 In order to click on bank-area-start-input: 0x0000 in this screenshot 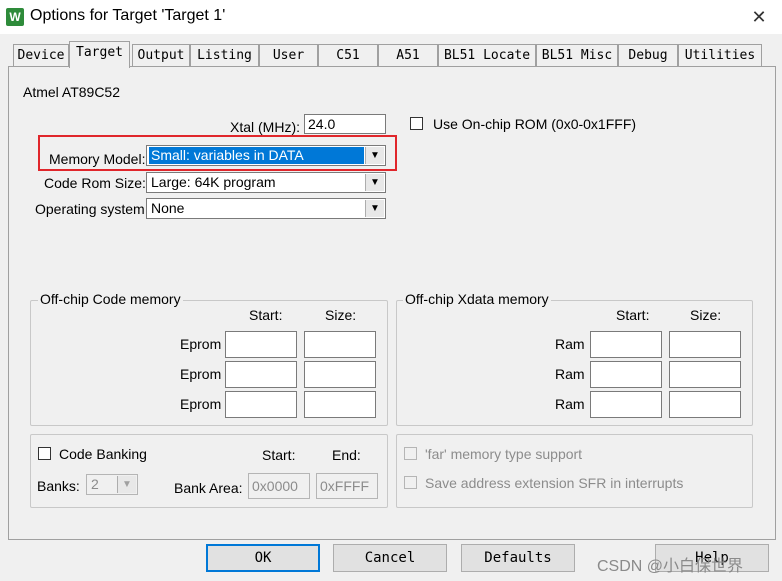, I will do `click(279, 486)`.